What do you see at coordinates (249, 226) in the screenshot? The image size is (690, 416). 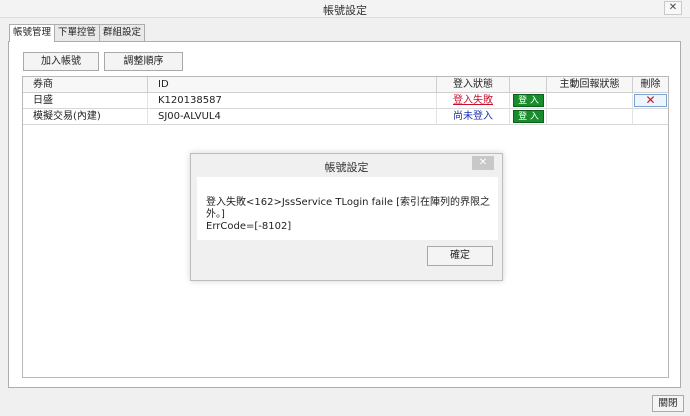 I see `dialog-error-code: ErrCode=[-8102]` at bounding box center [249, 226].